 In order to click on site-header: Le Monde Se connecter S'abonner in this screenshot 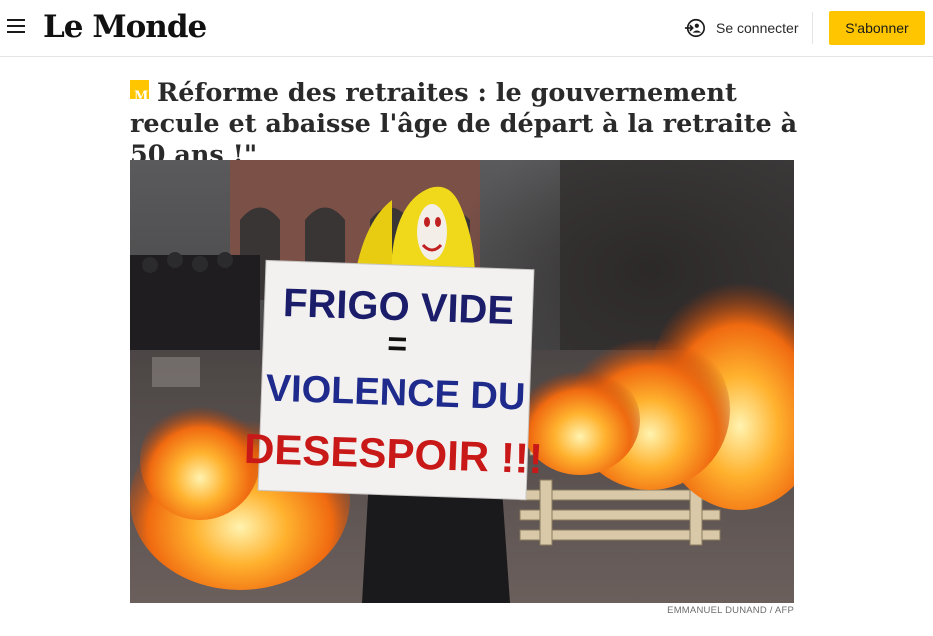, I will do `click(466, 28)`.